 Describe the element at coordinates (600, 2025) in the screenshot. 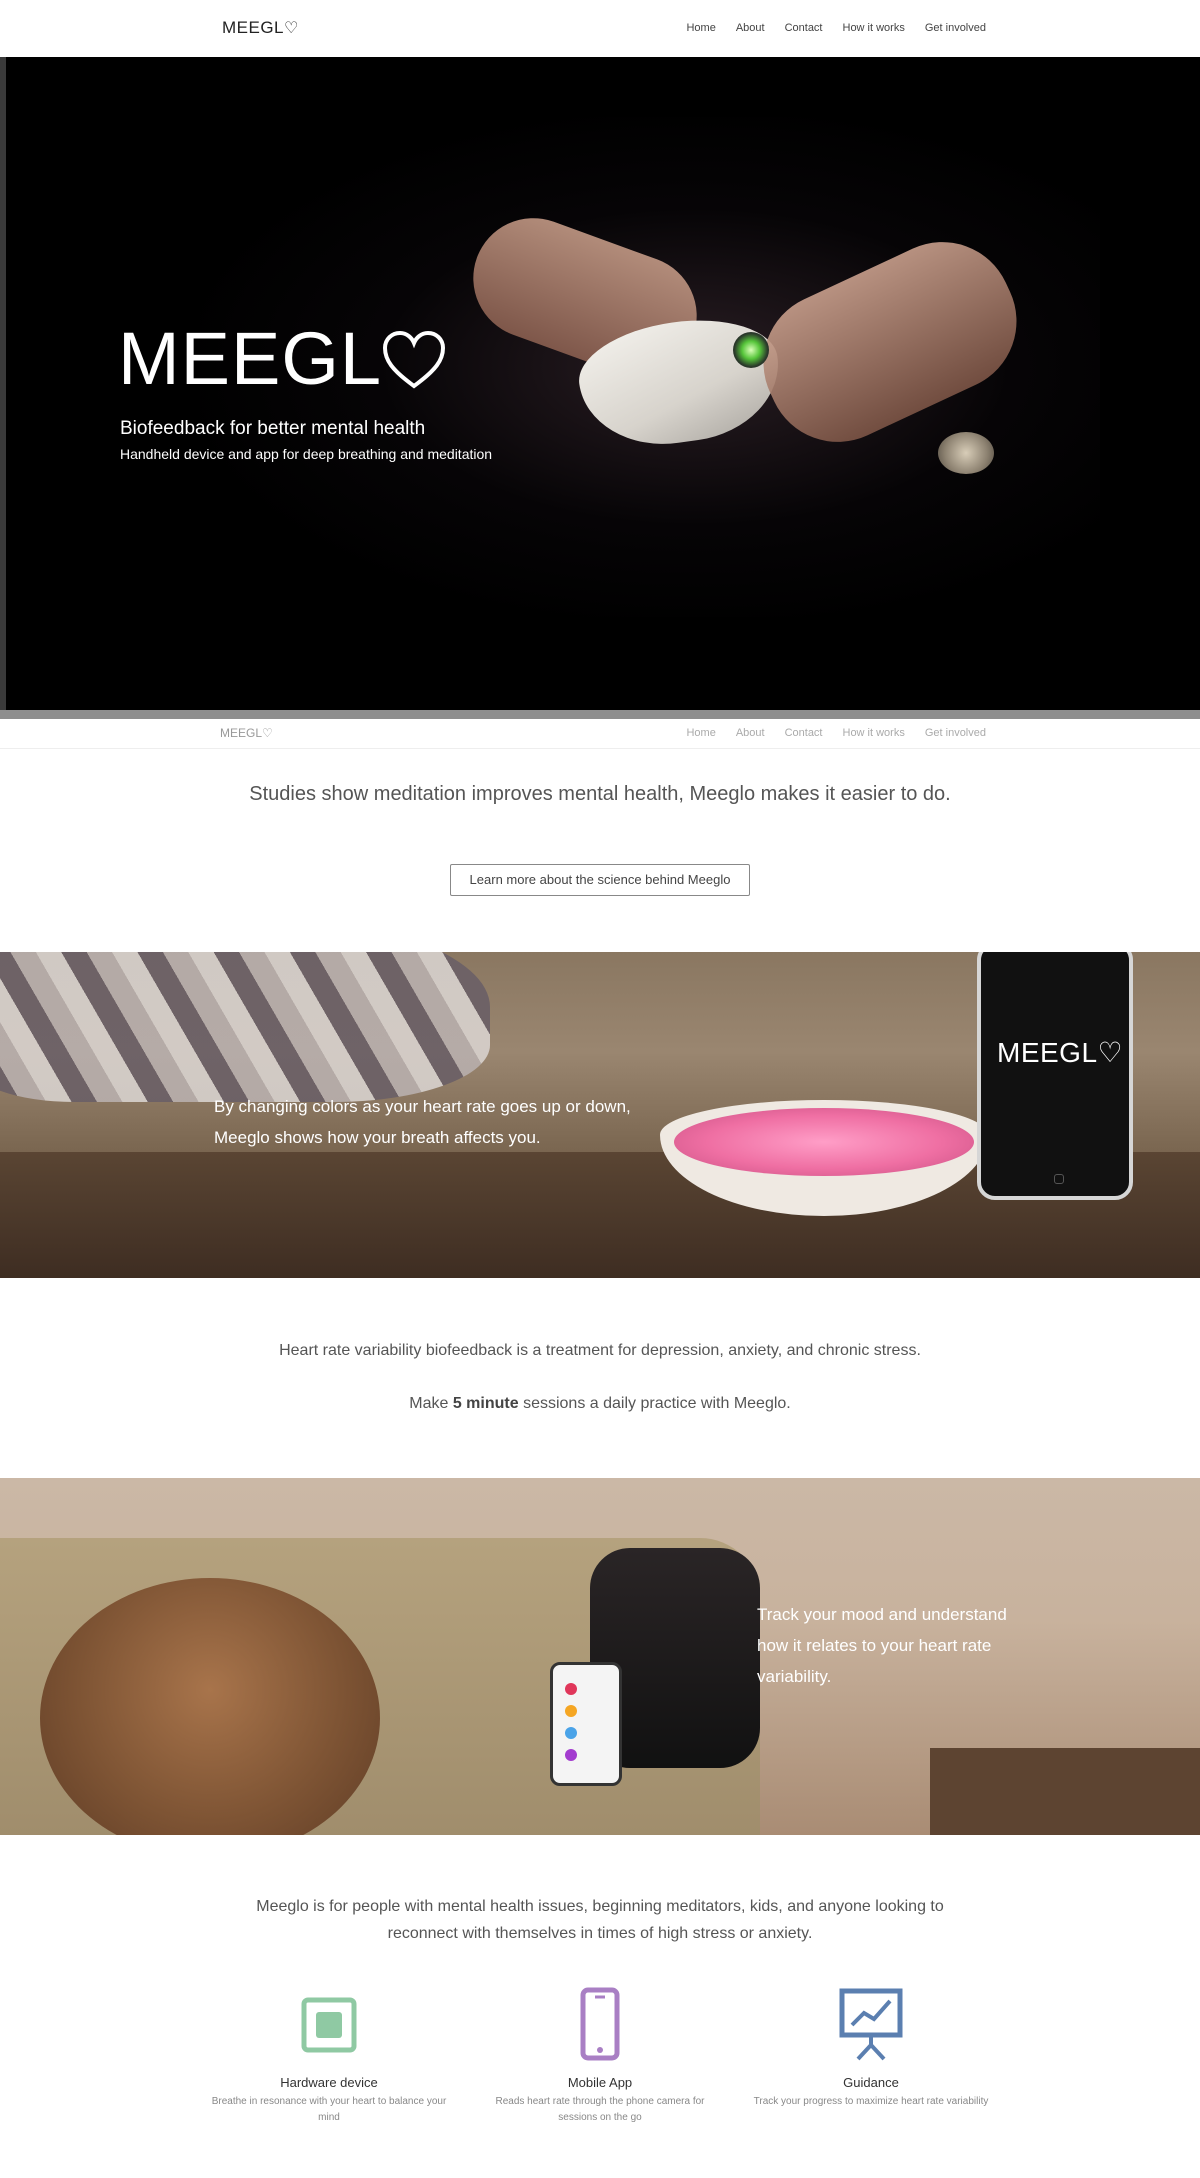

I see `mobile-phone-icon` at that location.